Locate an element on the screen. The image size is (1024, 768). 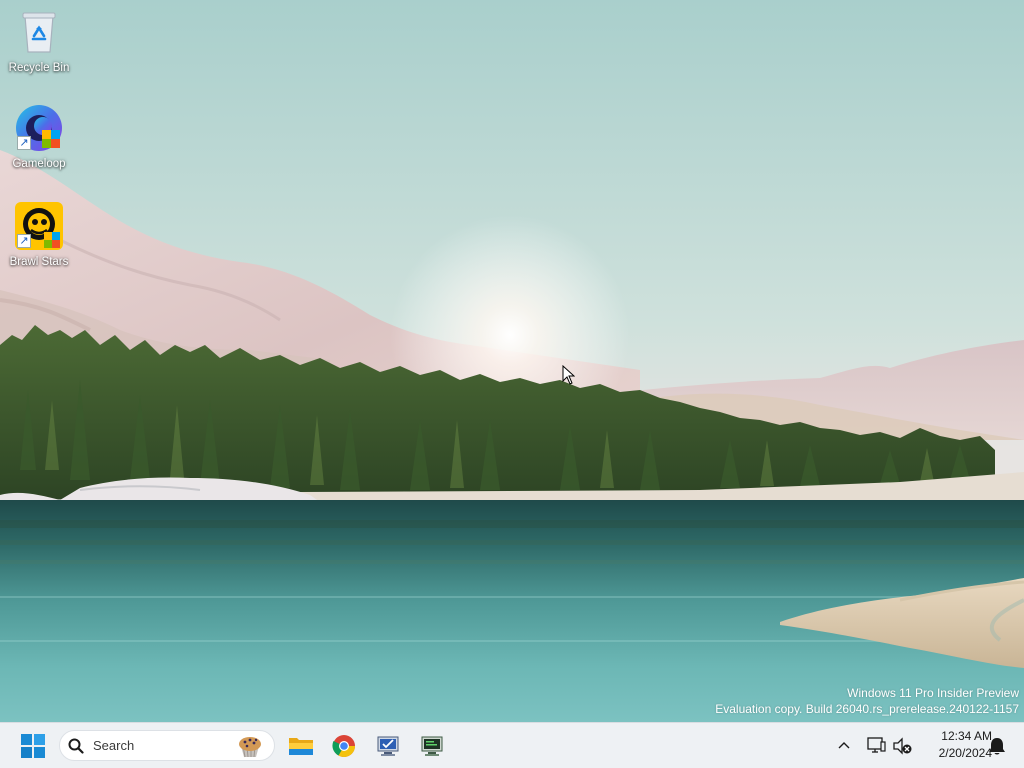
volume-button is located at coordinates (902, 746).